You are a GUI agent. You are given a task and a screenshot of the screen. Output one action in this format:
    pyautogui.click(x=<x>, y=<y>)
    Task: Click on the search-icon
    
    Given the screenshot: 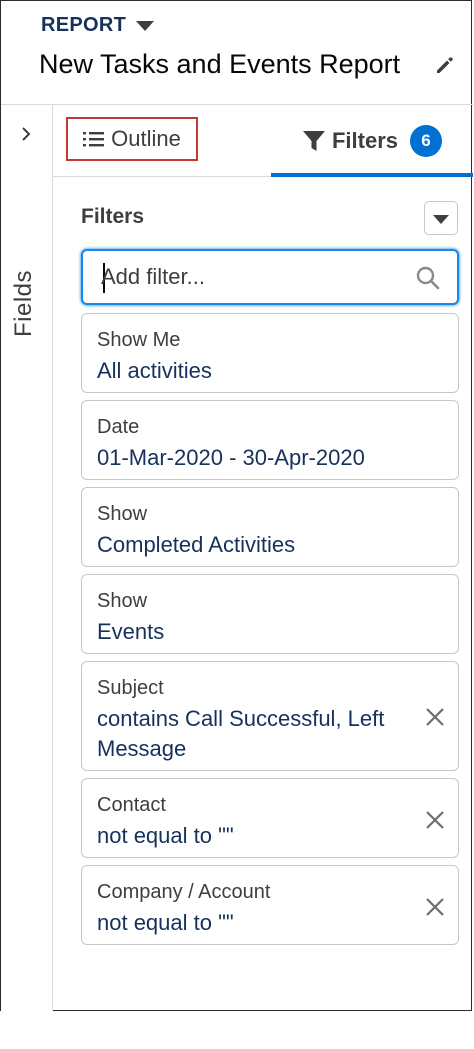 What is the action you would take?
    pyautogui.click(x=428, y=278)
    